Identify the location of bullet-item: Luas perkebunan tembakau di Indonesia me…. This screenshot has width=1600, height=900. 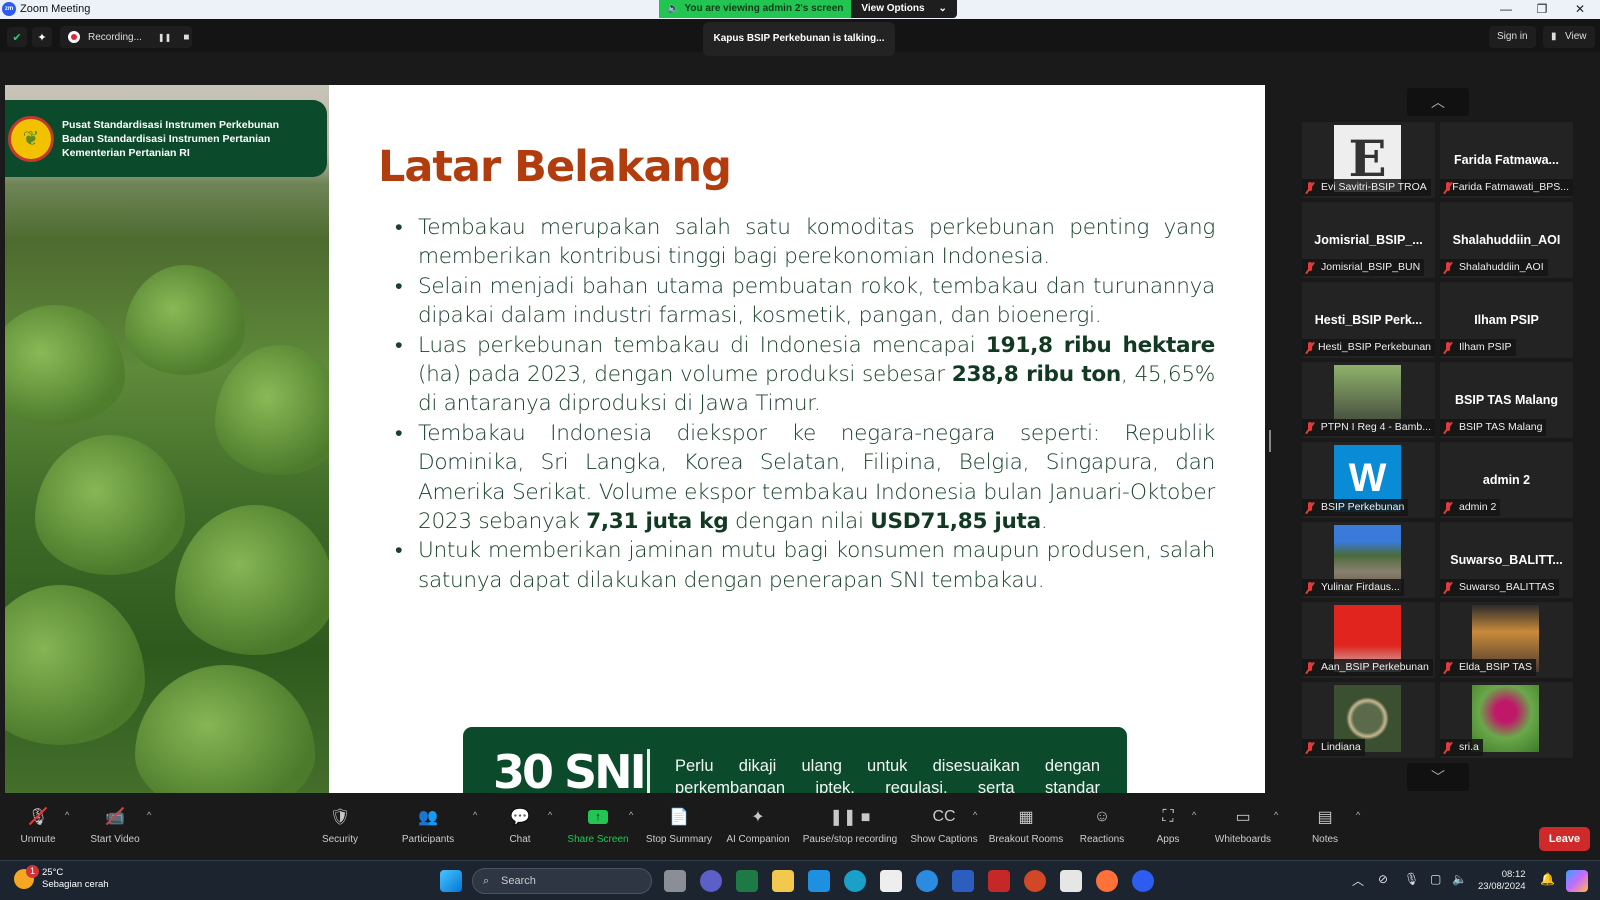
(805, 375).